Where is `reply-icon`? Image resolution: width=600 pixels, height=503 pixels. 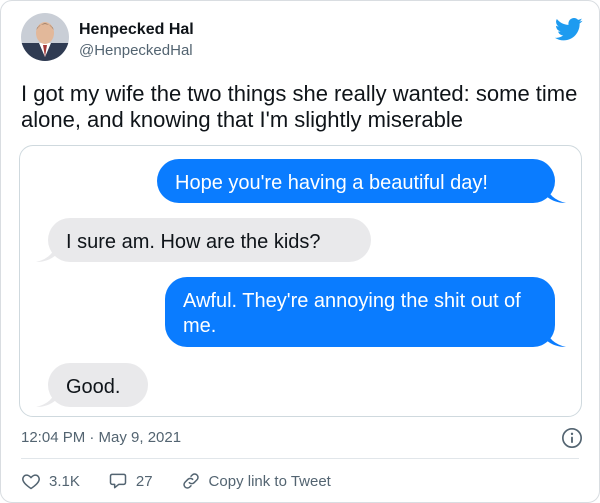 reply-icon is located at coordinates (118, 481).